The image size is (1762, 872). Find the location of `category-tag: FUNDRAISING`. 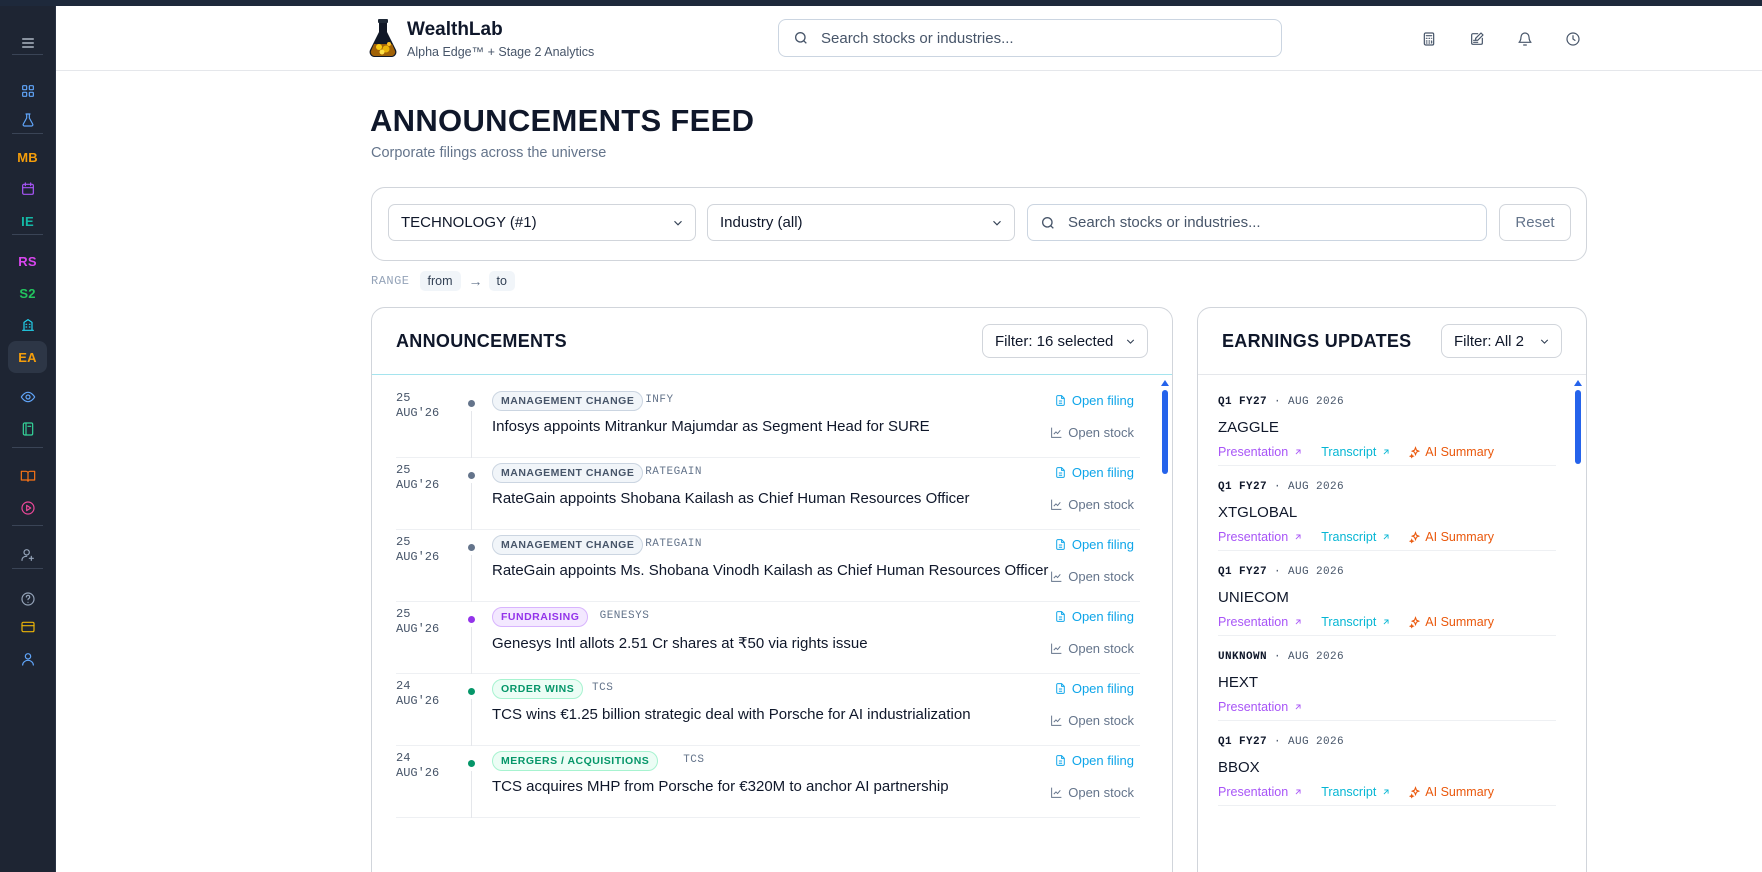

category-tag: FUNDRAISING is located at coordinates (540, 617).